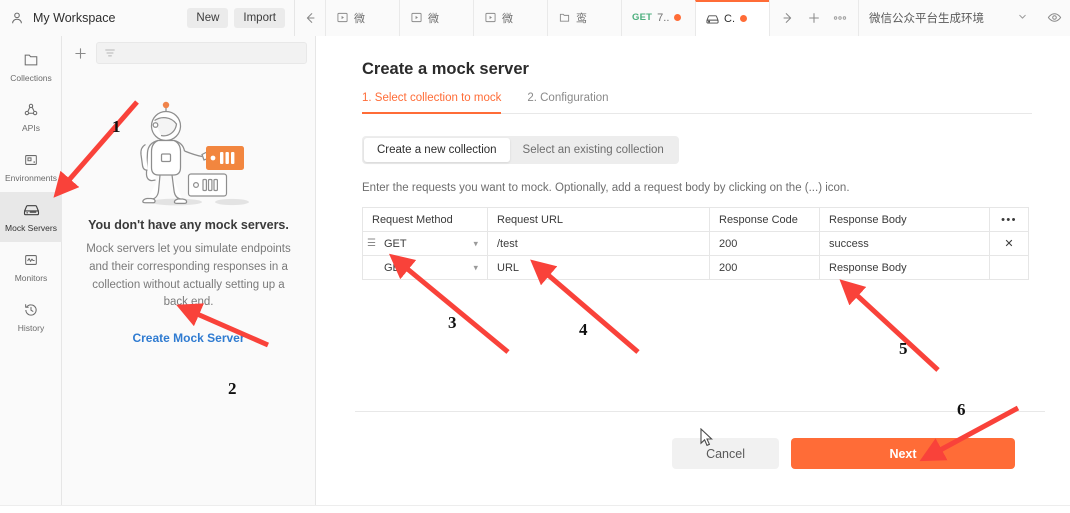 The height and width of the screenshot is (513, 1070). Describe the element at coordinates (598, 267) in the screenshot. I see `url-input-row2: URL` at that location.